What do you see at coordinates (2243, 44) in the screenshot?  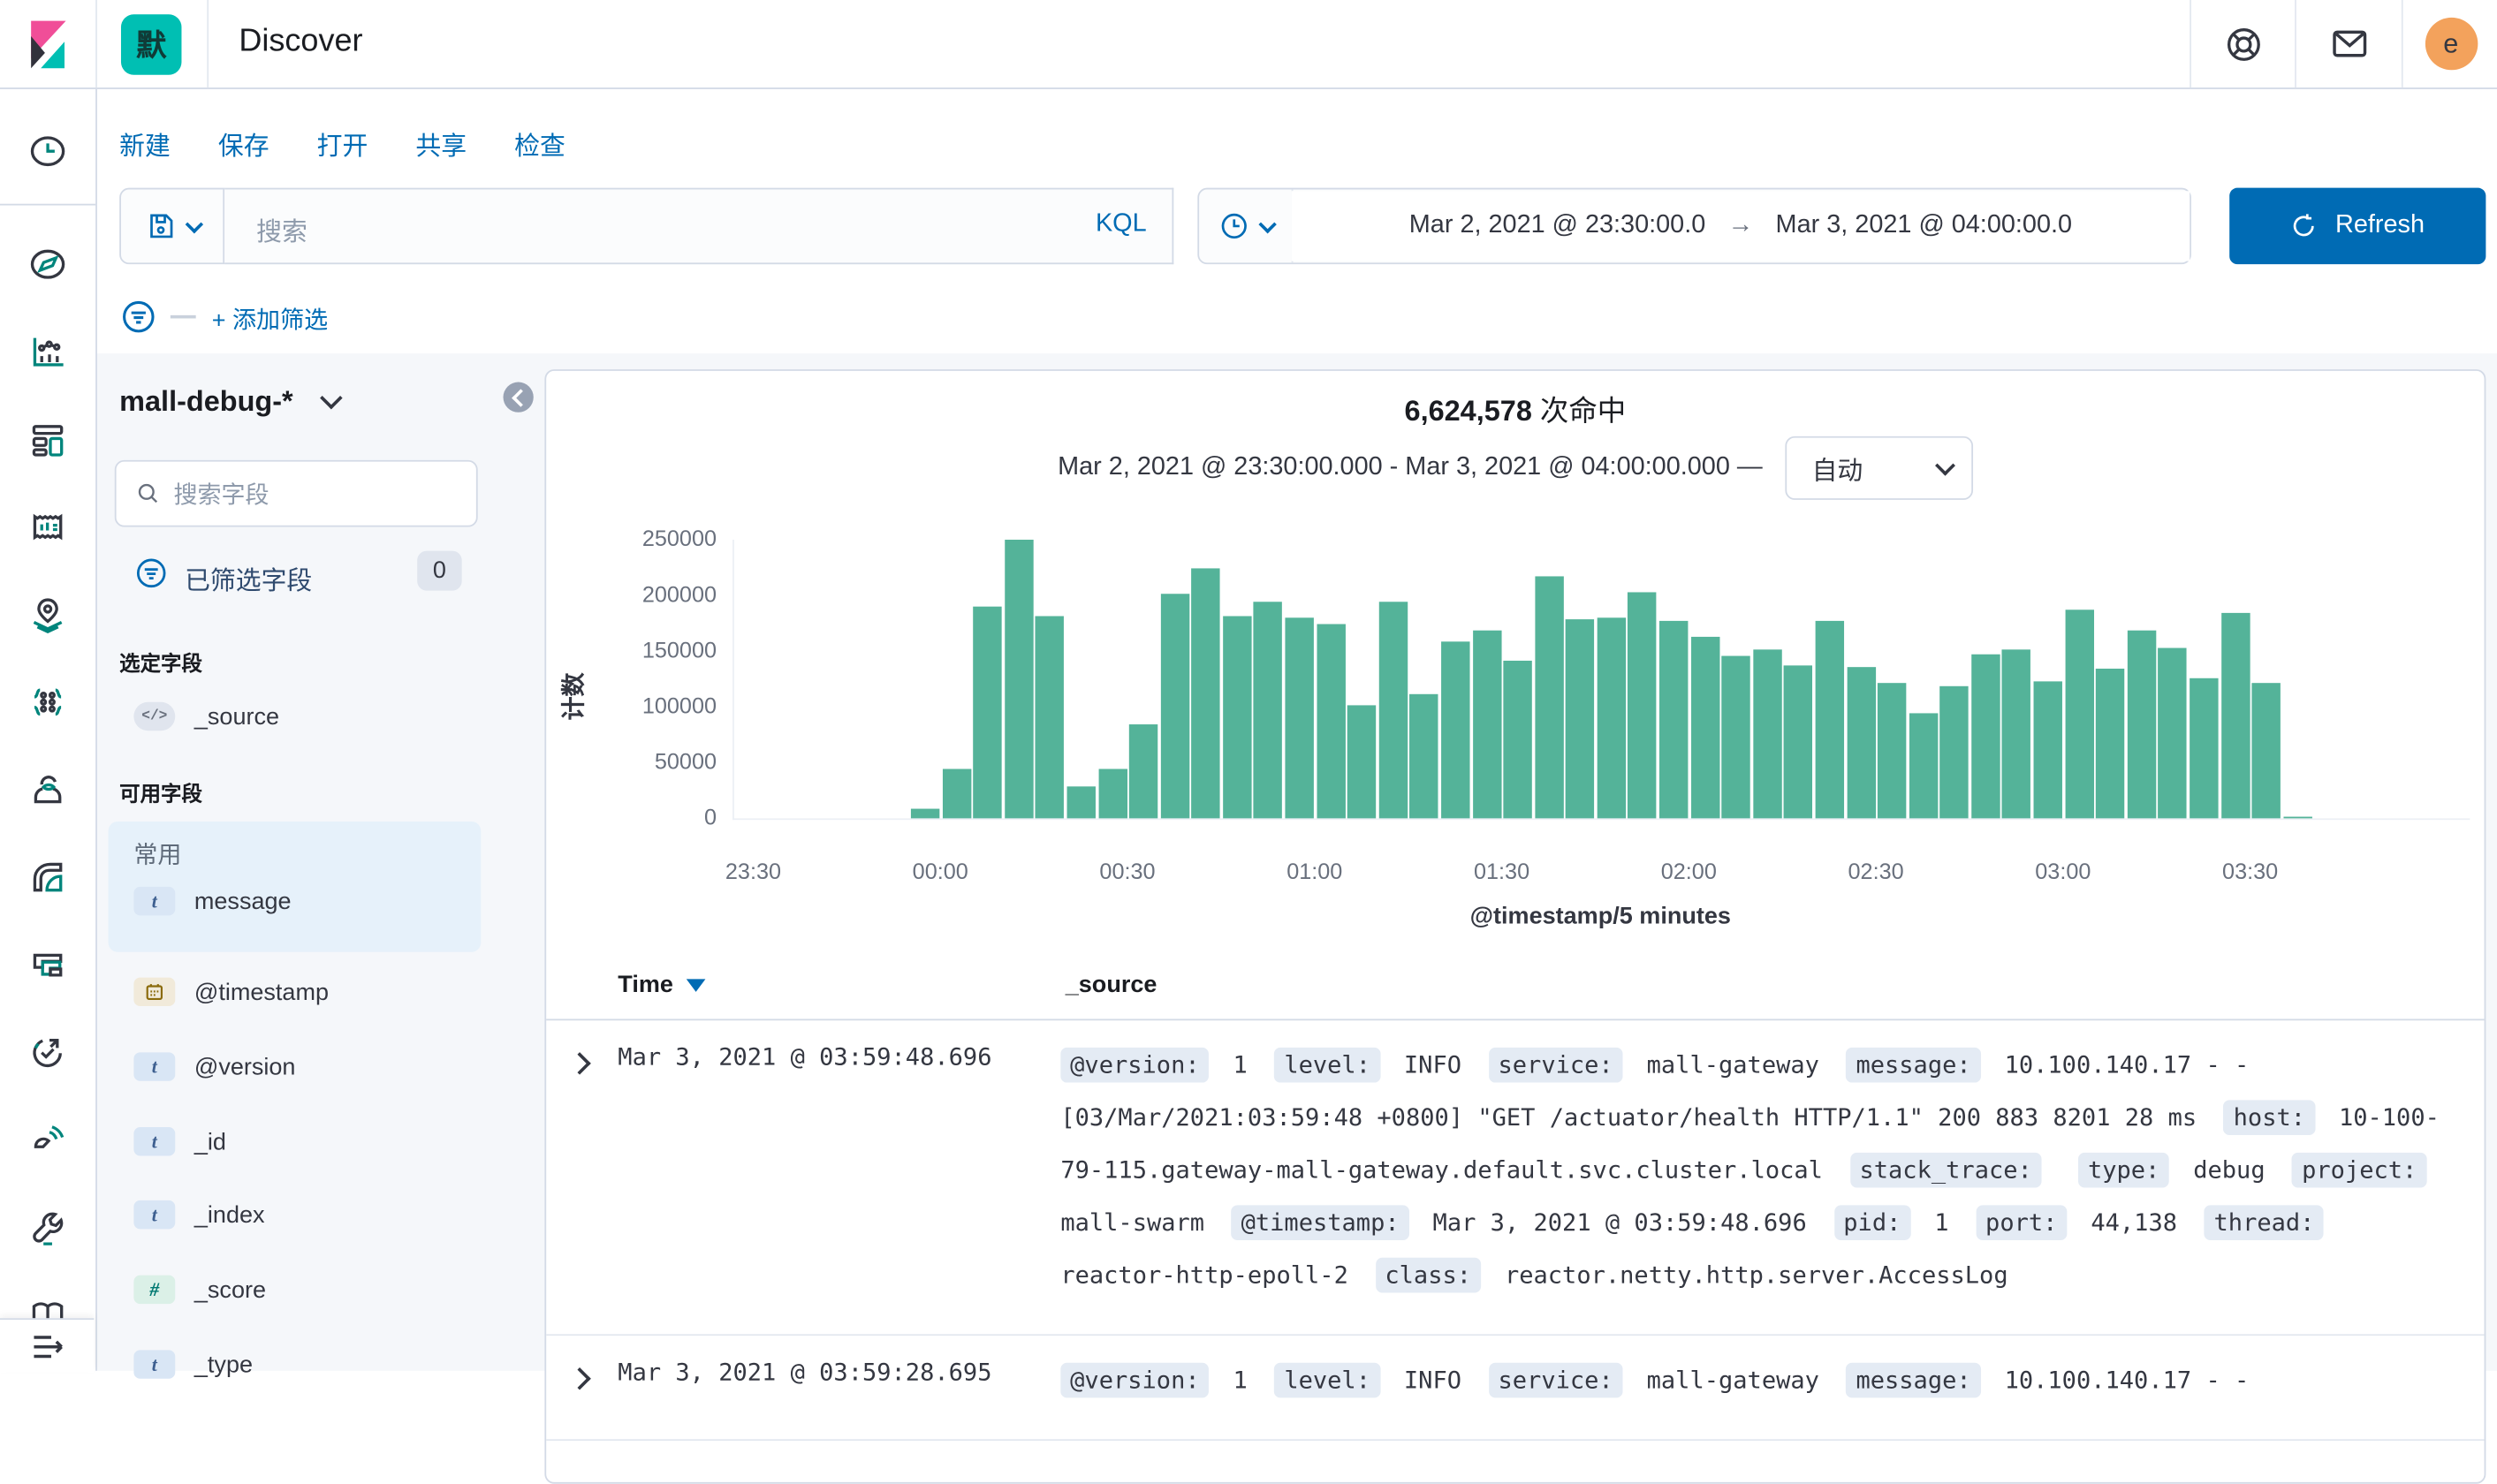 I see `help-button` at bounding box center [2243, 44].